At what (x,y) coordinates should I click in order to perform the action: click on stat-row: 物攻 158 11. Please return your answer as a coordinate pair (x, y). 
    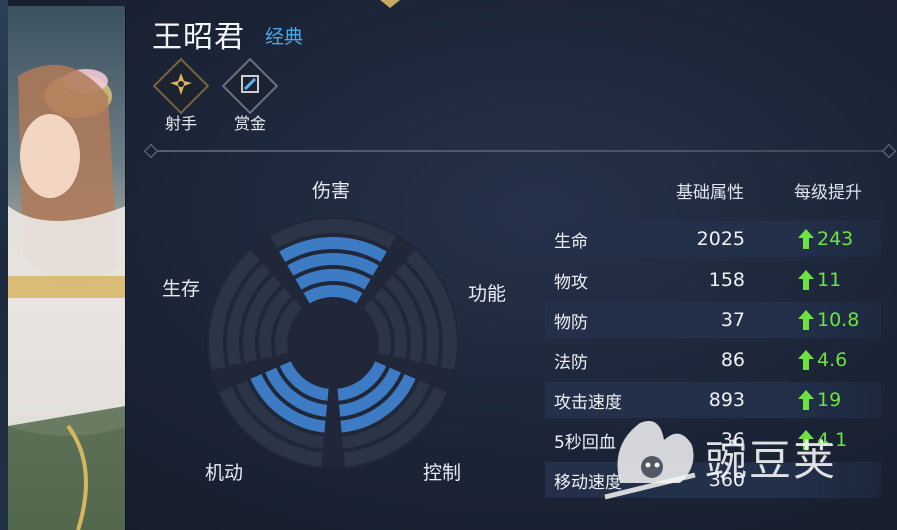
    Looking at the image, I should click on (713, 280).